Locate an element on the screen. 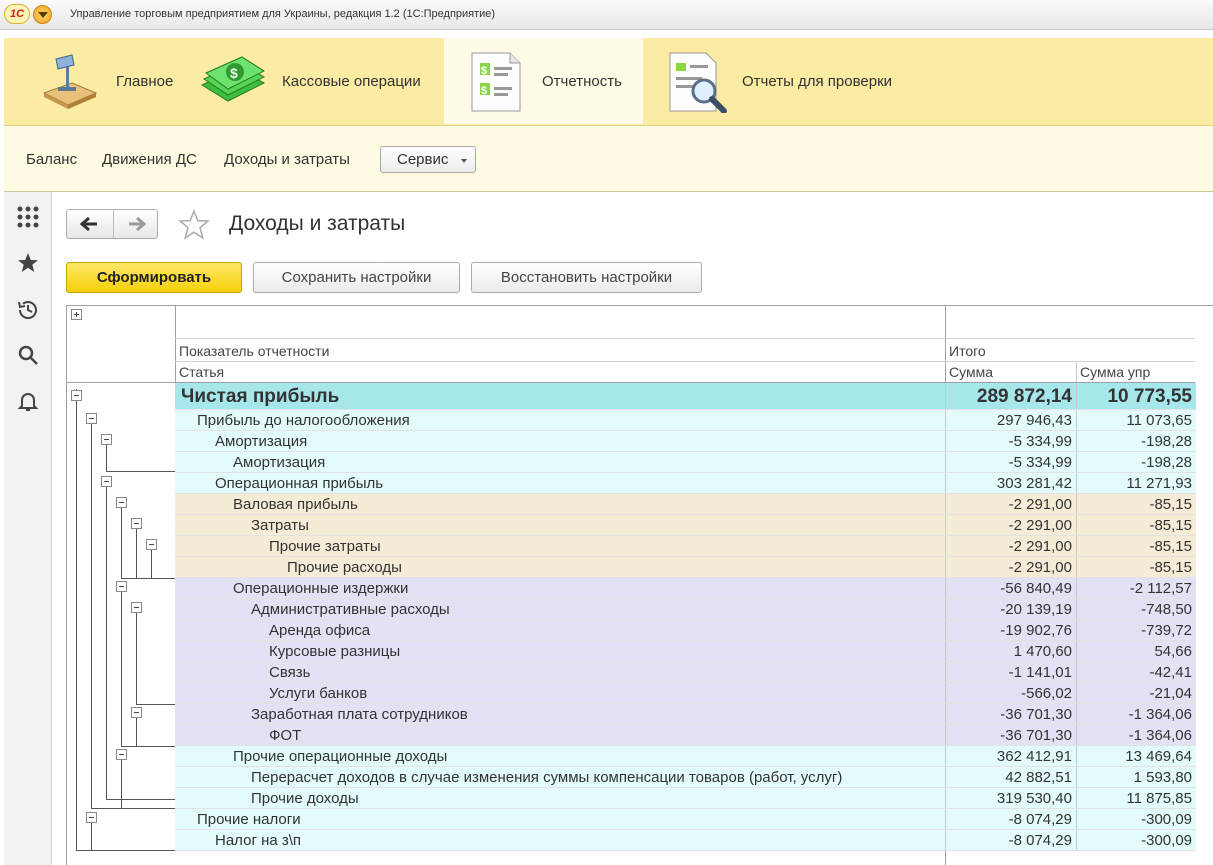 Image resolution: width=1213 pixels, height=865 pixels. report-magnifier-icon is located at coordinates (696, 81).